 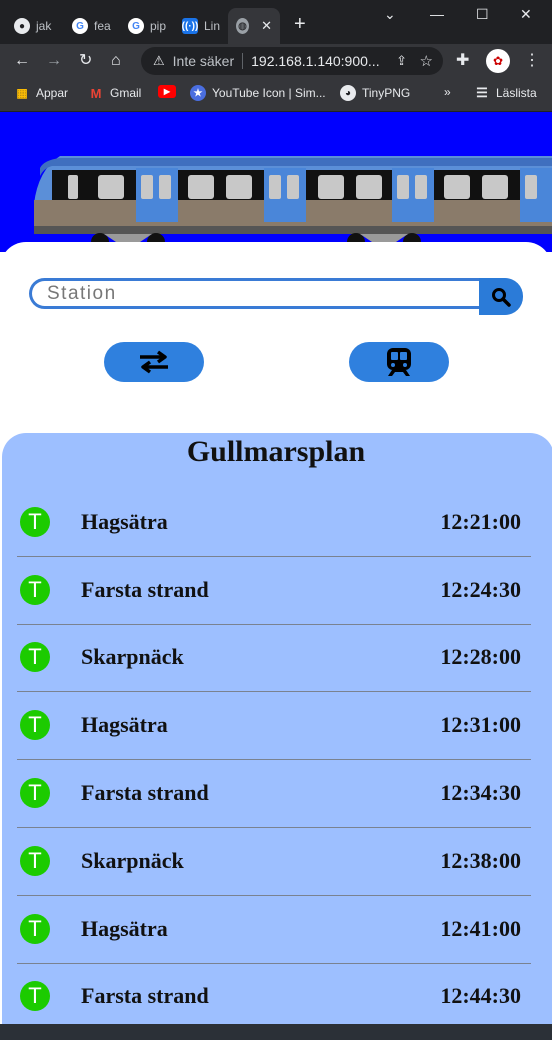 I want to click on youtube-icon: ▶, so click(x=167, y=91).